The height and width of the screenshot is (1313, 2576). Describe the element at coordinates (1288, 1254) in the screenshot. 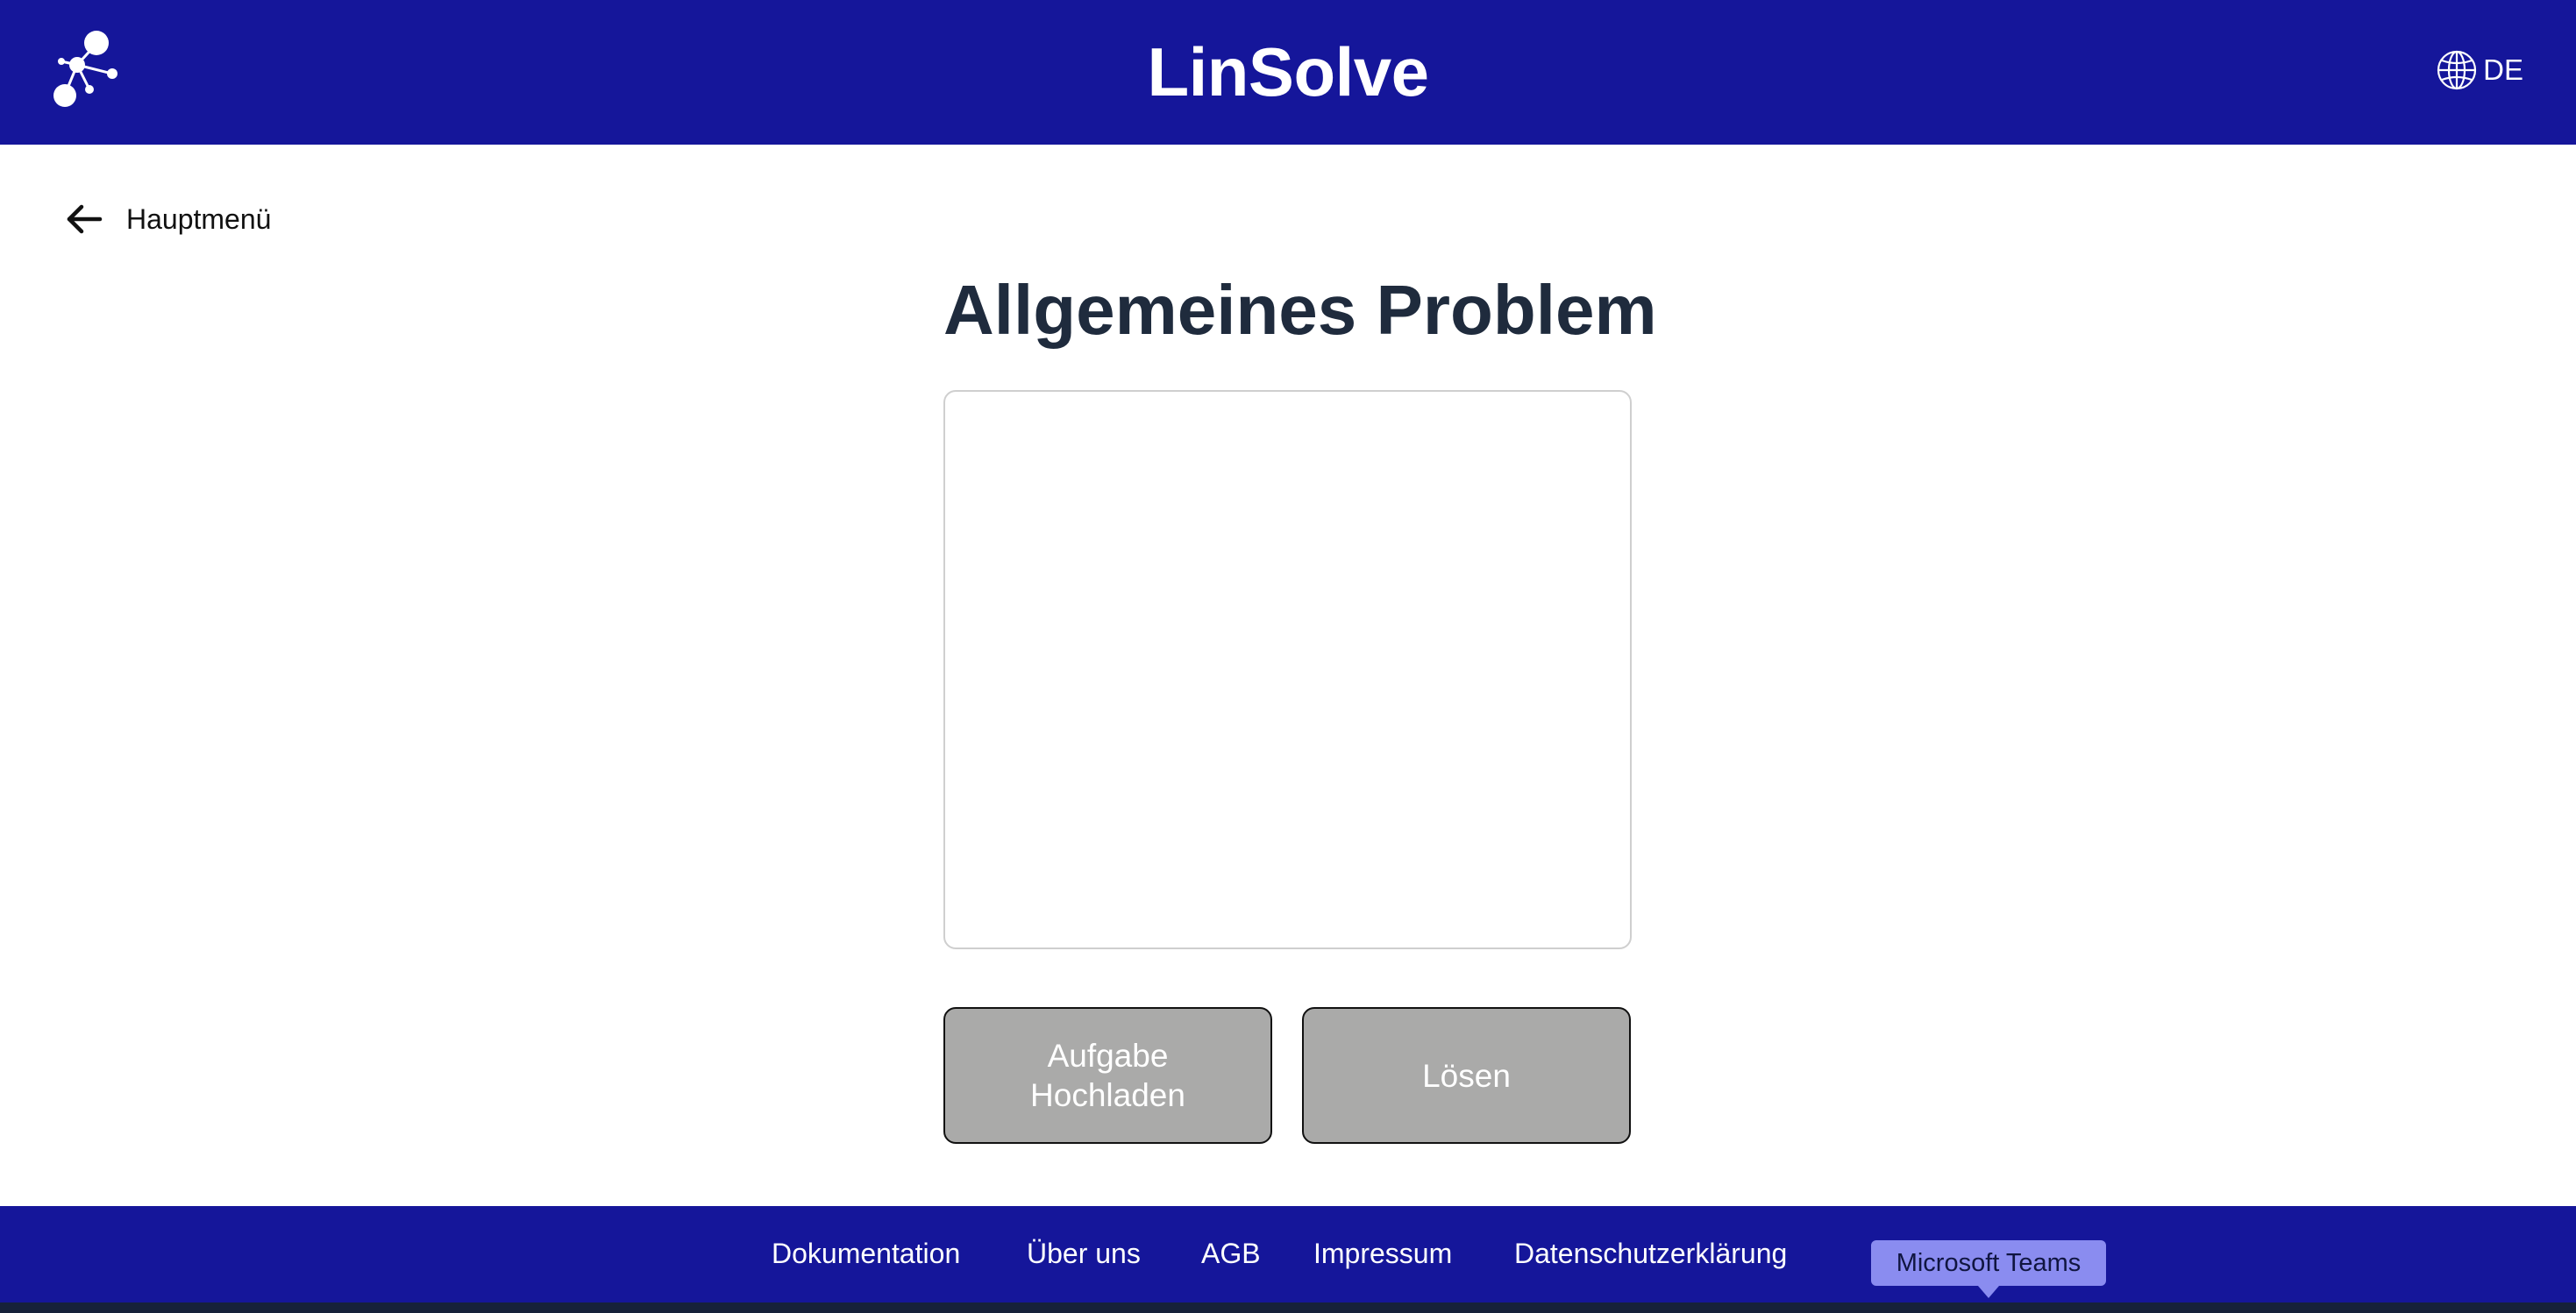

I see `footer-bar` at that location.